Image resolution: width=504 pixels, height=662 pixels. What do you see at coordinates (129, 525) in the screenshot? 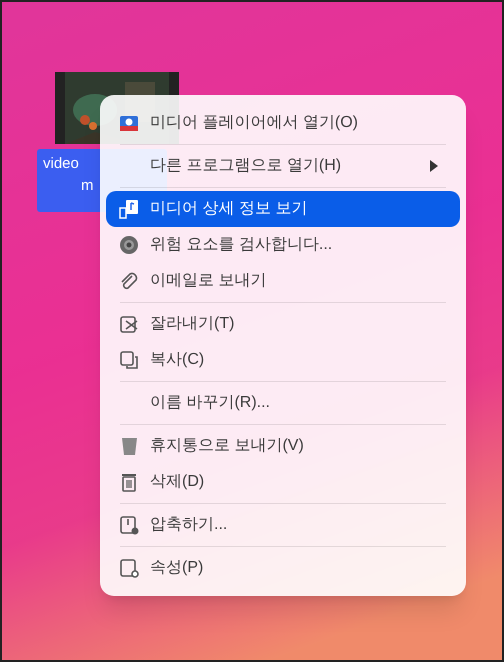
I see `archive-icon` at bounding box center [129, 525].